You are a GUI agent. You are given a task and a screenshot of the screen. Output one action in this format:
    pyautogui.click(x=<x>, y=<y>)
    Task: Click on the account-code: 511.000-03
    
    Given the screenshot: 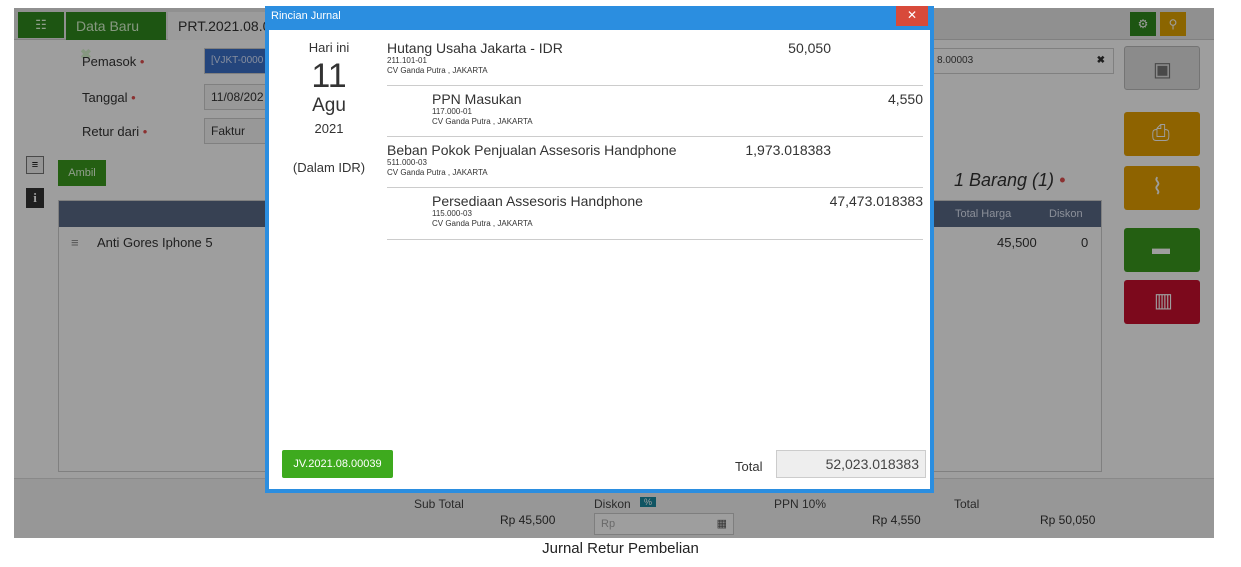 What is the action you would take?
    pyautogui.click(x=407, y=162)
    